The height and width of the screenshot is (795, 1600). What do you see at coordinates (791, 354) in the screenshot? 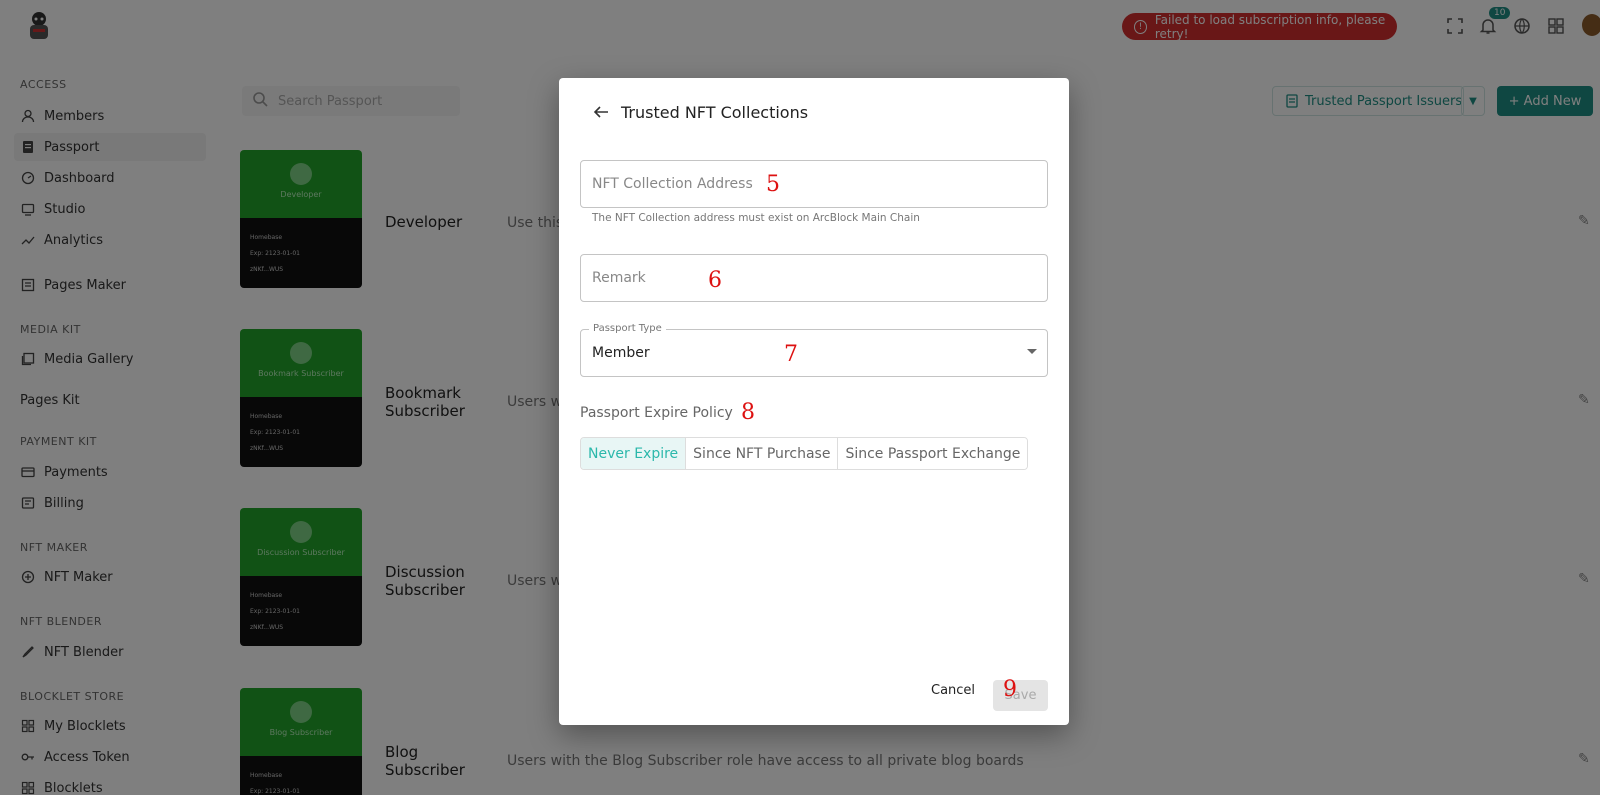
I see `annotation-7: 7` at bounding box center [791, 354].